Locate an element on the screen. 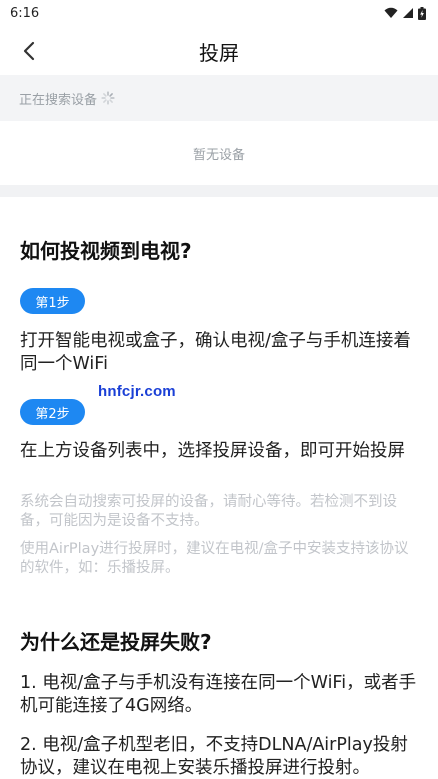 This screenshot has width=438, height=779. signal-icon is located at coordinates (408, 13).